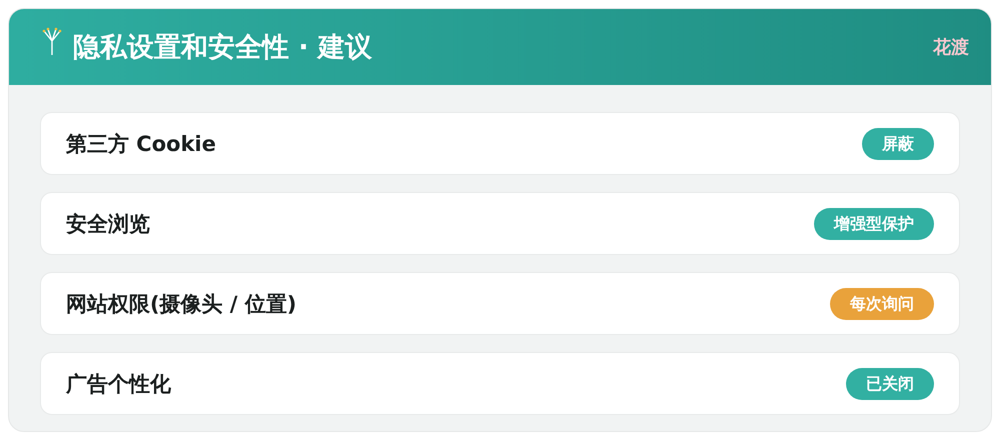  I want to click on status-badge: 每次询问, so click(882, 304).